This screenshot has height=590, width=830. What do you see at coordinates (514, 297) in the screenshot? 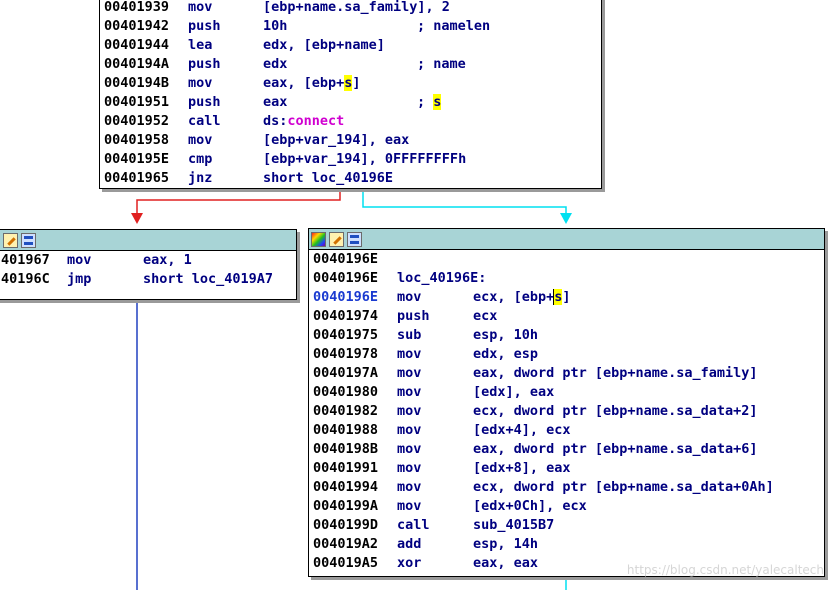
I see `operand-text: ecx, [ebp+` at bounding box center [514, 297].